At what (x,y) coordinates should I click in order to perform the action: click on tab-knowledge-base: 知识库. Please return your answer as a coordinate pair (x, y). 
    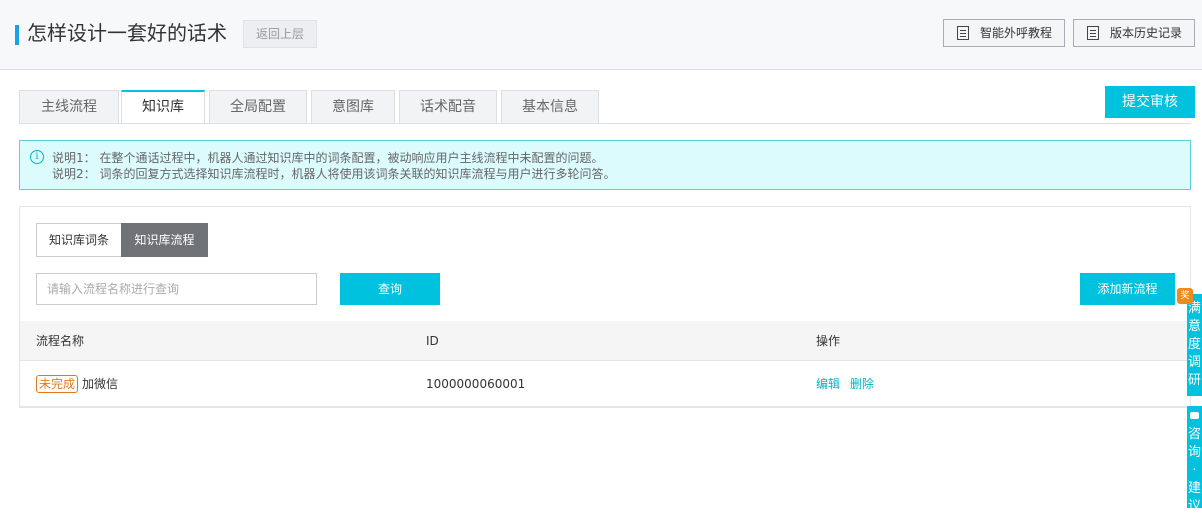
    Looking at the image, I should click on (163, 107).